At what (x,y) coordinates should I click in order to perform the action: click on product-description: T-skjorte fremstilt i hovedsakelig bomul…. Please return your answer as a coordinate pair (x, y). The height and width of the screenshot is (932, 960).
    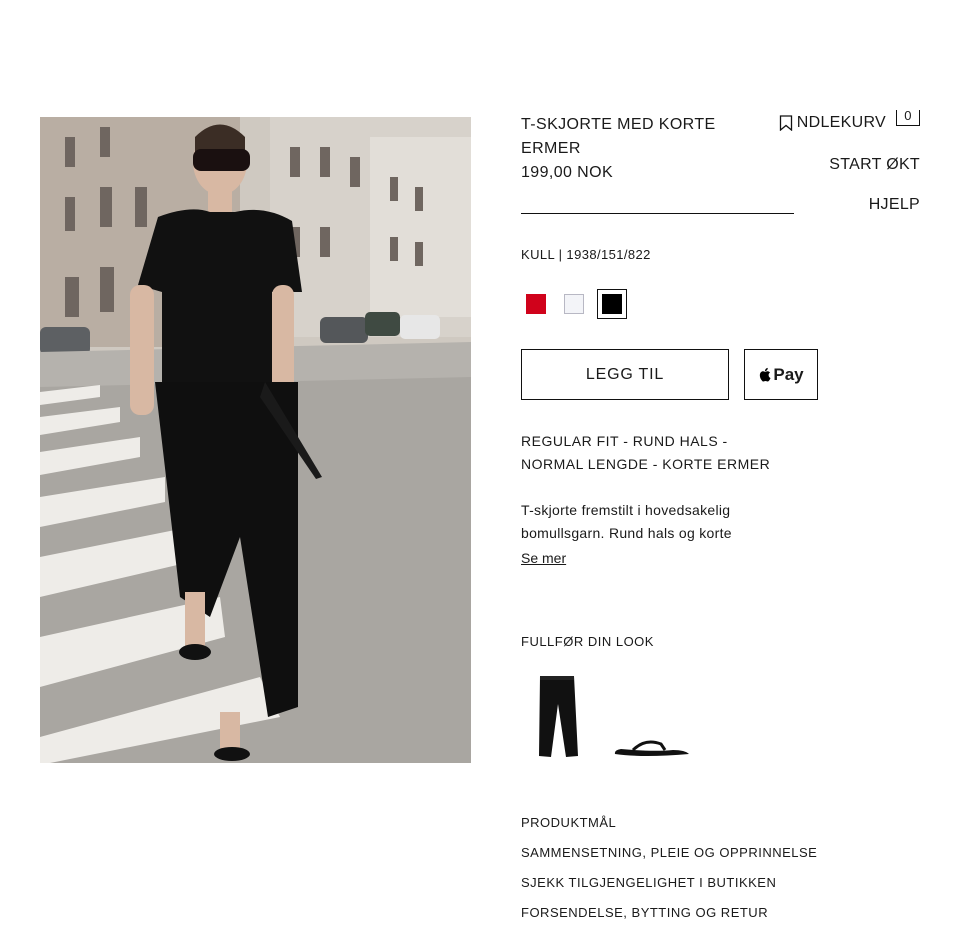
    Looking at the image, I should click on (626, 521).